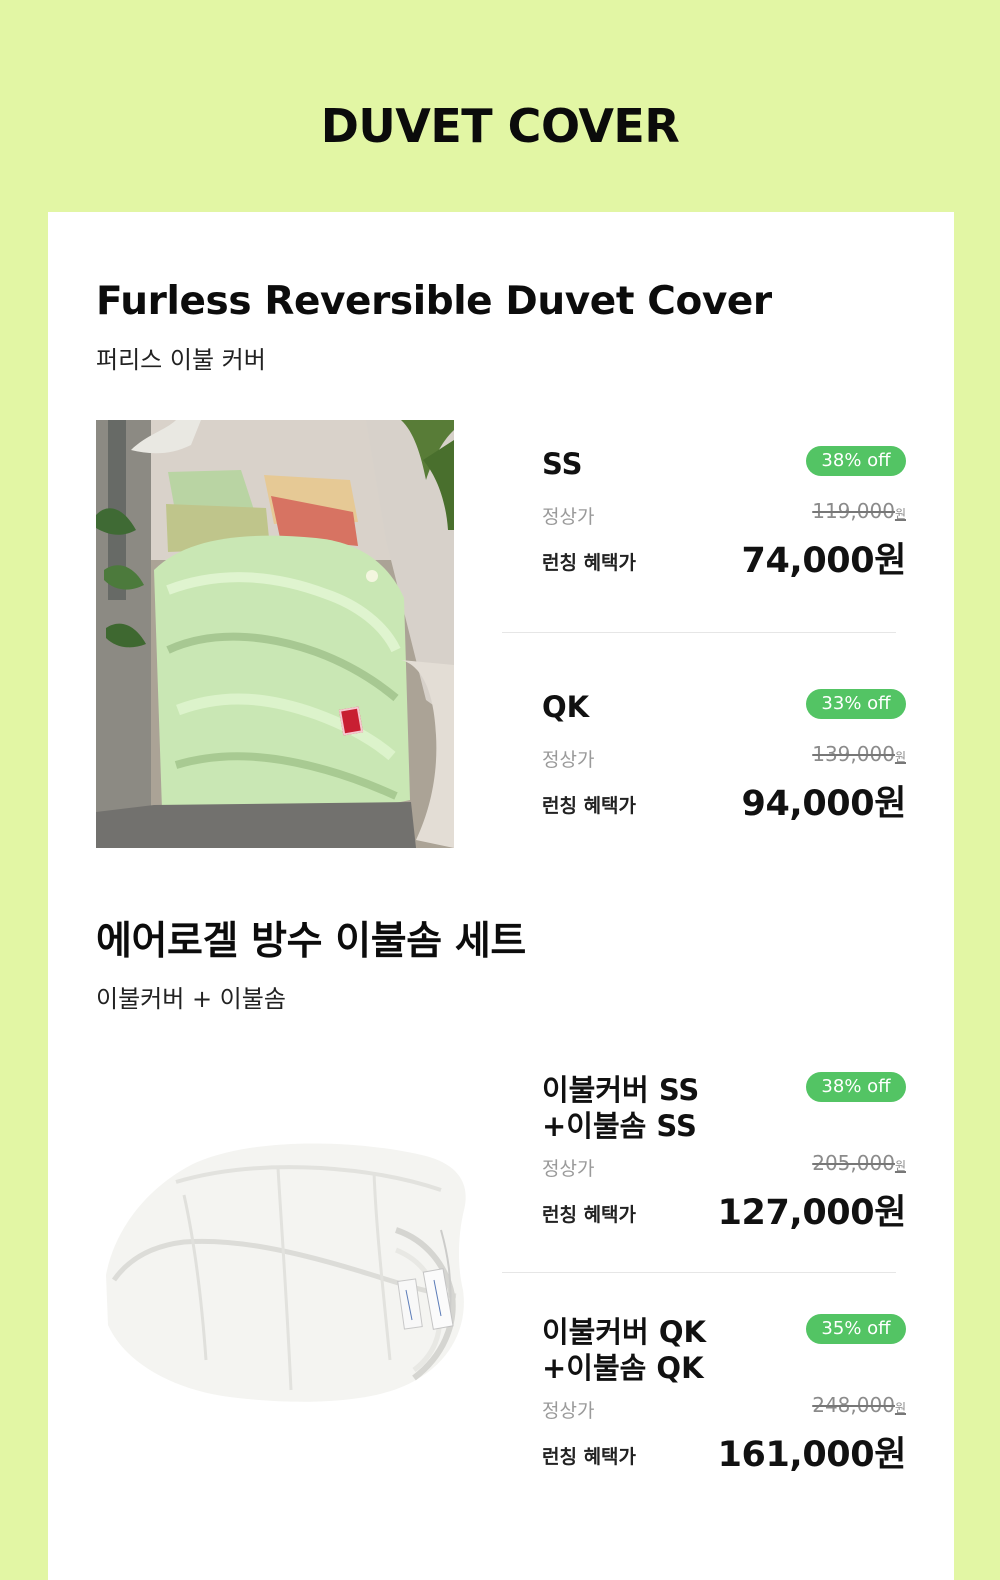 This screenshot has width=1000, height=1580. I want to click on regular-price: 248,000원, so click(859, 1406).